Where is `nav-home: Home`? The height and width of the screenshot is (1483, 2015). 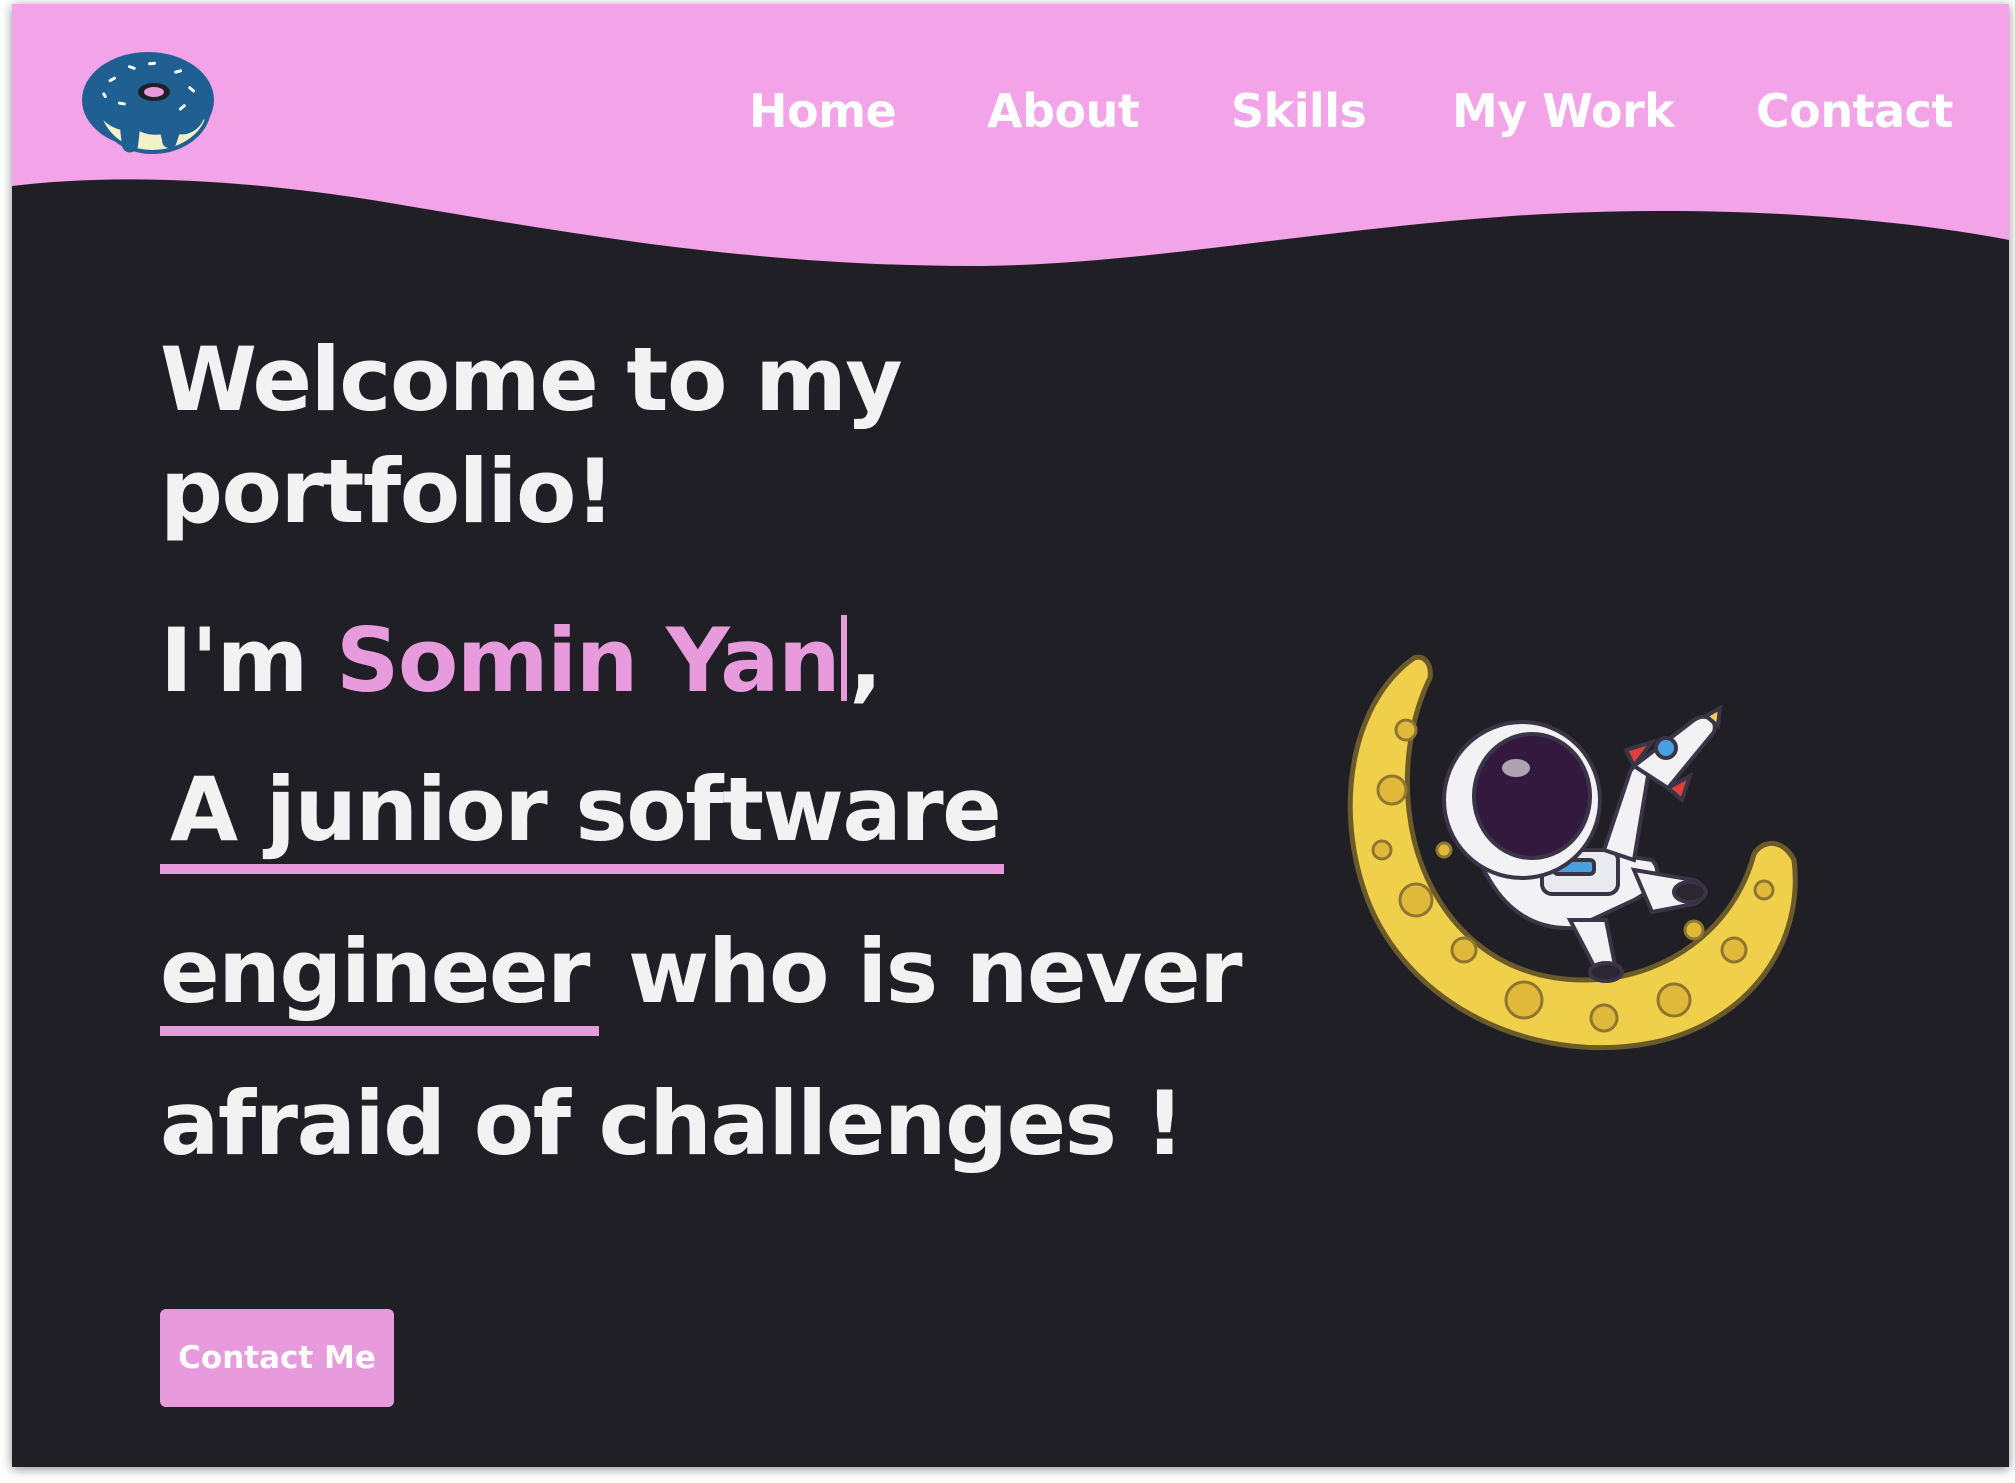 nav-home: Home is located at coordinates (823, 111).